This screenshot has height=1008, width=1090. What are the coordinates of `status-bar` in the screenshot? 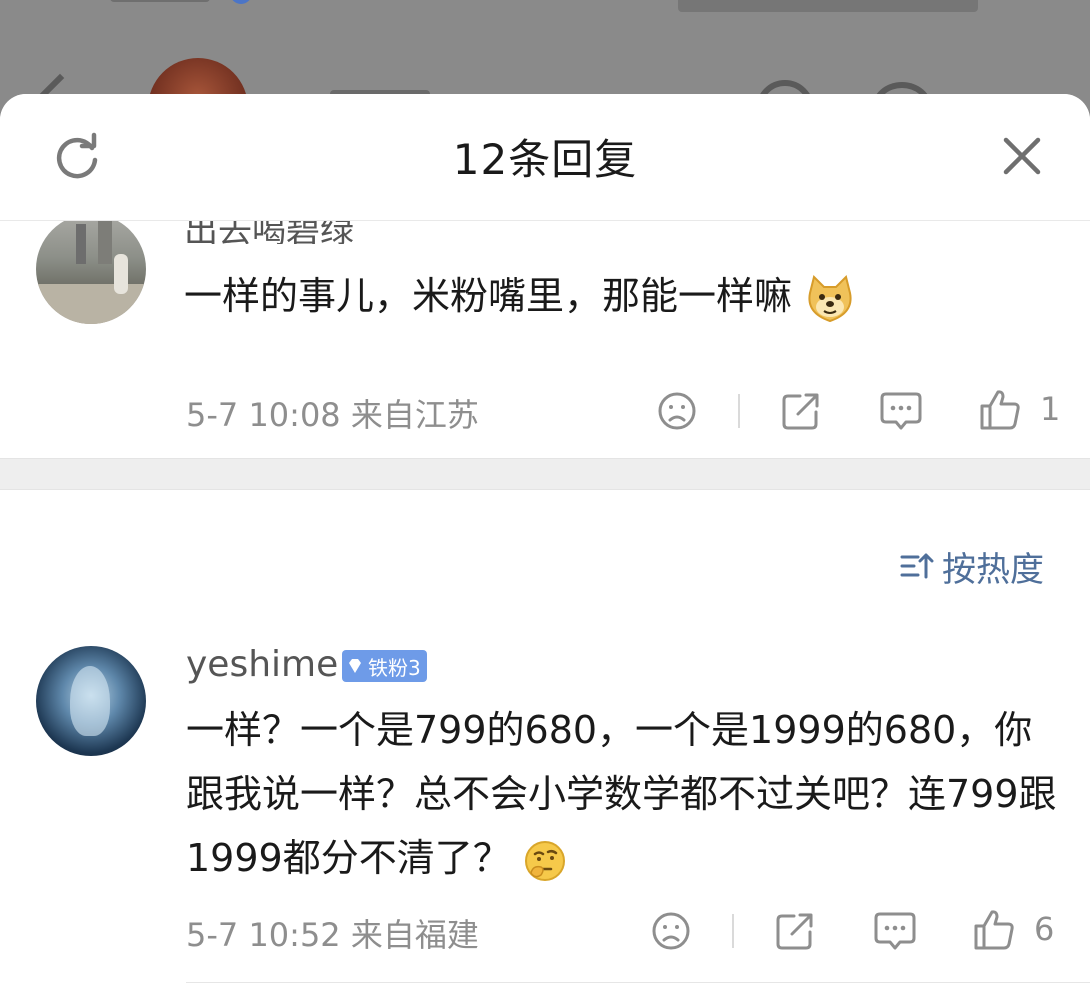 It's located at (181, 4).